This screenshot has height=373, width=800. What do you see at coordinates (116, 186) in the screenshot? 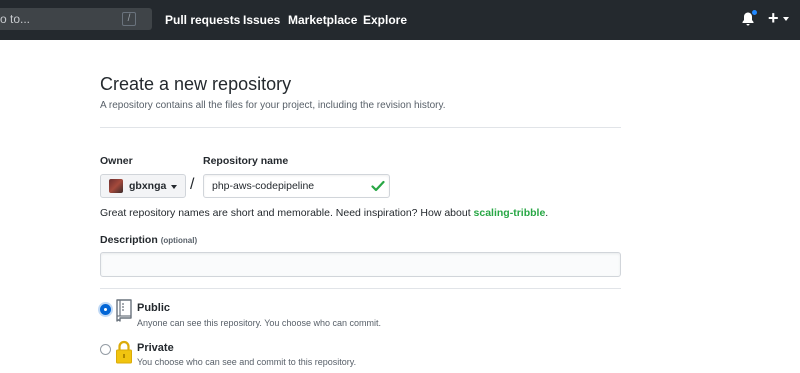
I see `avatar` at bounding box center [116, 186].